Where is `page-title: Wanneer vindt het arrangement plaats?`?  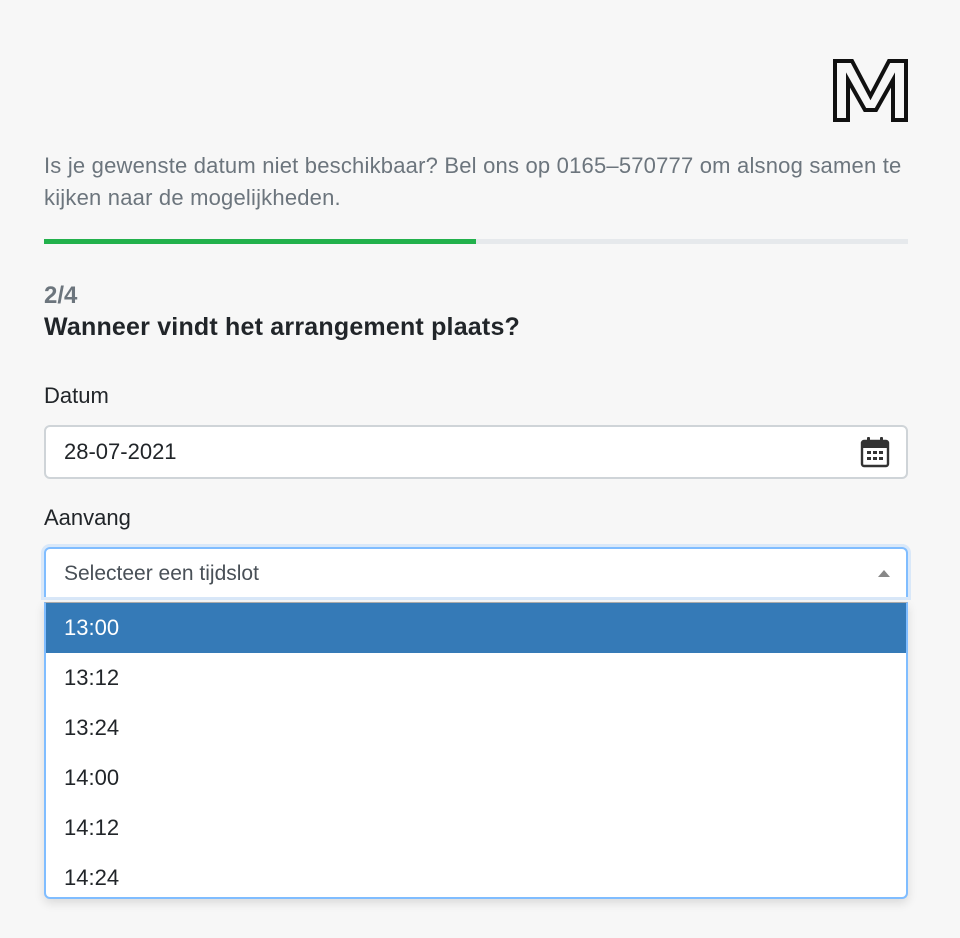
page-title: Wanneer vindt het arrangement plaats? is located at coordinates (282, 327).